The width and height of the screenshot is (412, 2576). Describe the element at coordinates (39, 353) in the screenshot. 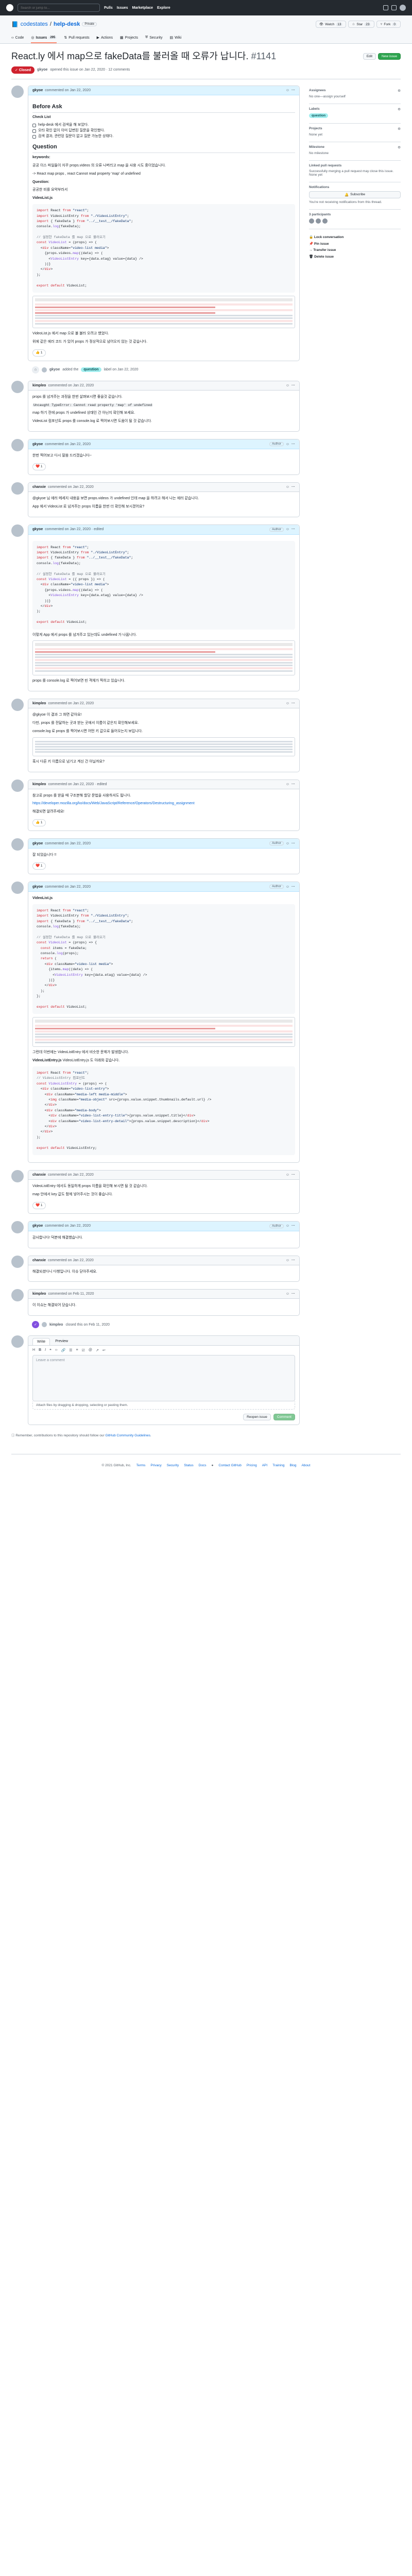

I see `reaction-thumbs-up: 👍 1` at that location.